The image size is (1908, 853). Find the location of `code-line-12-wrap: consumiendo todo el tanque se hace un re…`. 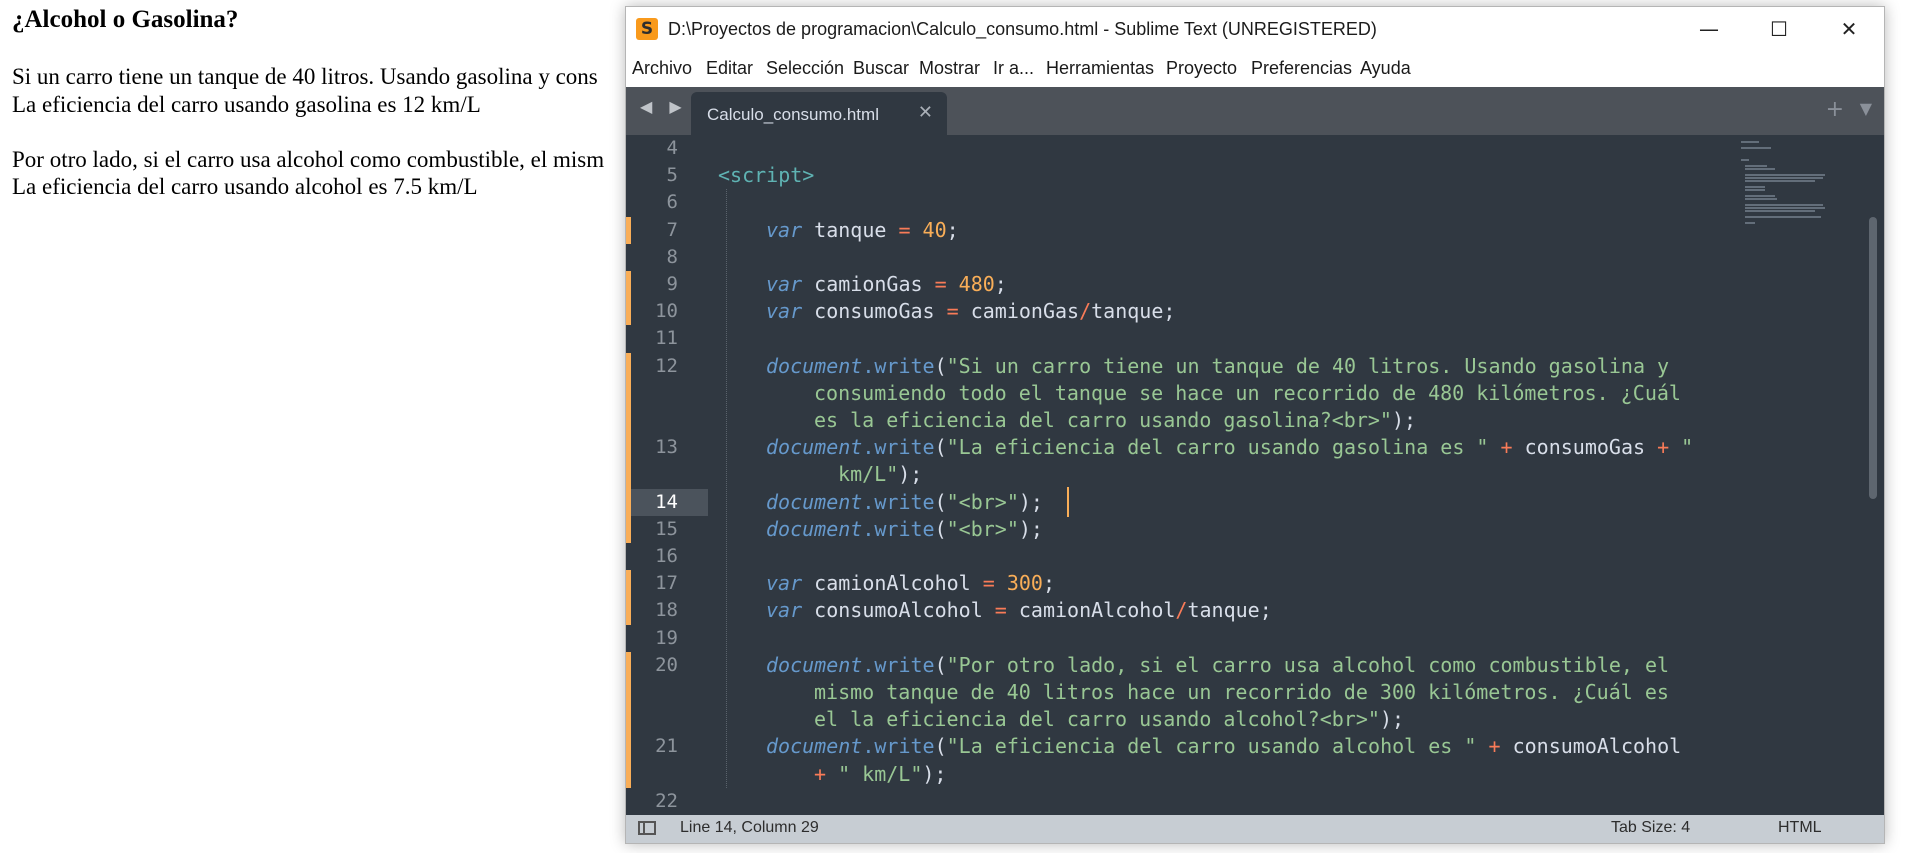

code-line-12-wrap: consumiendo todo el tanque se hace un re… is located at coordinates (1247, 393).